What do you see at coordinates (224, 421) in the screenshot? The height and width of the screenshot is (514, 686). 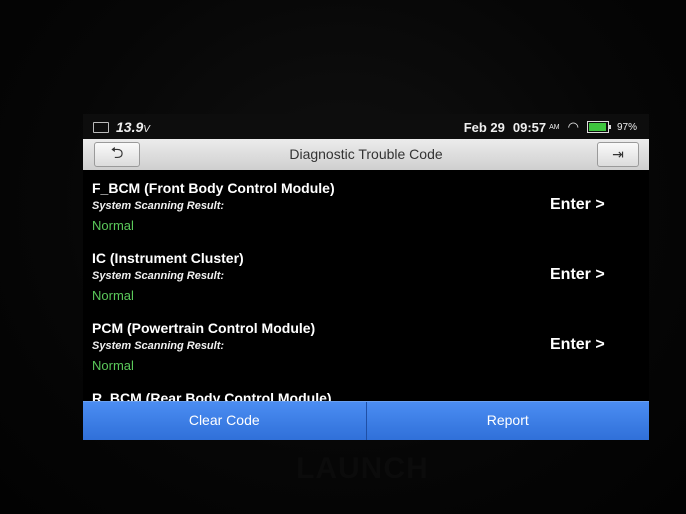 I see `clear-code-button: Clear Code` at bounding box center [224, 421].